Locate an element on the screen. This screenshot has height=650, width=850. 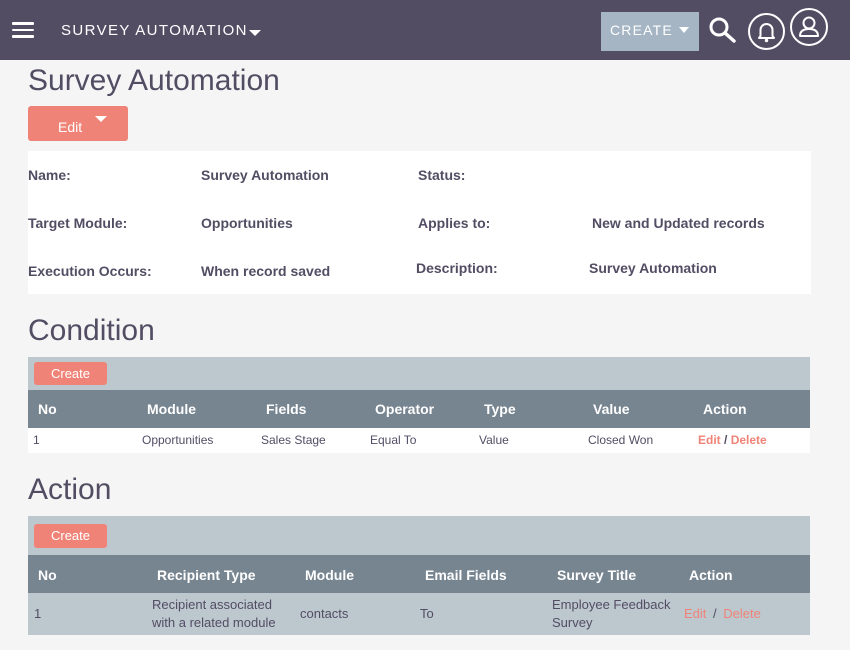
edit-label: Edit is located at coordinates (70, 127).